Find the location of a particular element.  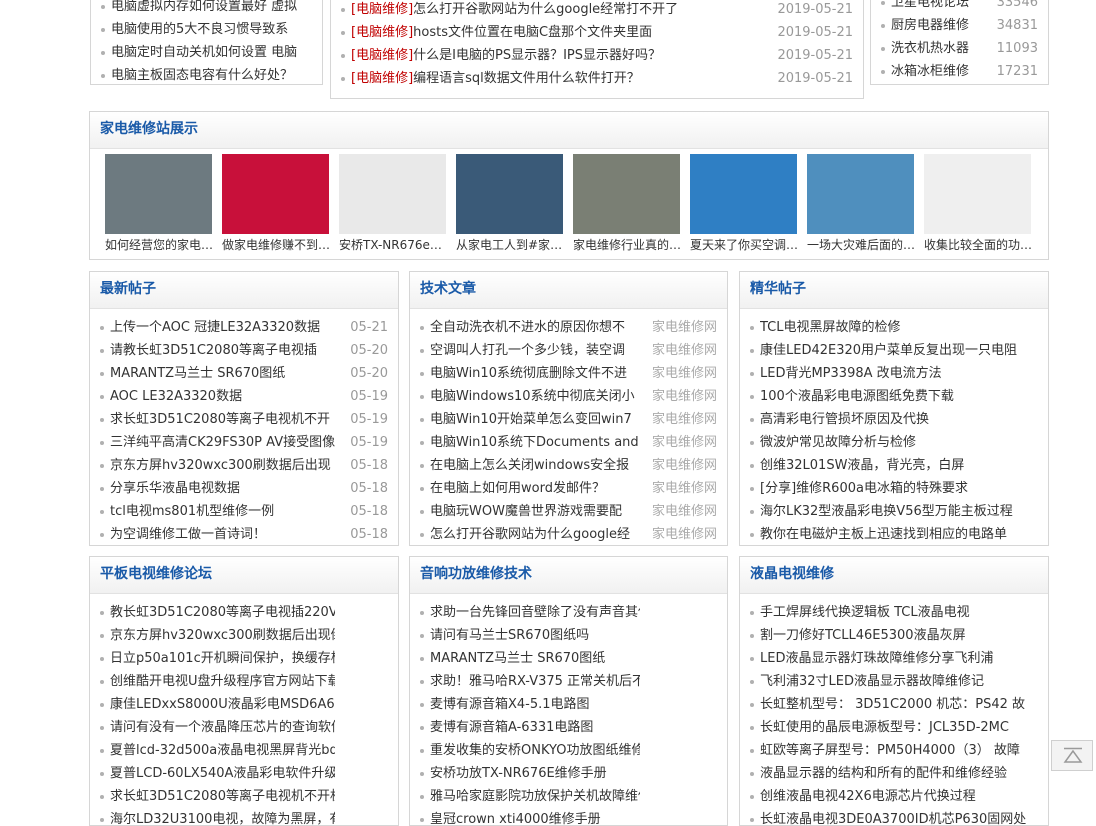

item-title: 上传一个AOC 冠捷LE32A3320数据 is located at coordinates (222, 327).